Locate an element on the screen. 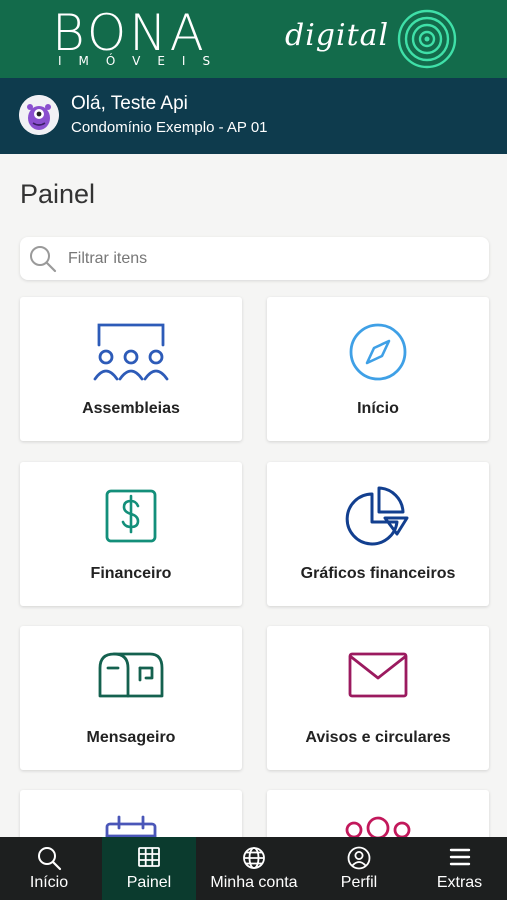 The image size is (507, 900). menu-icon is located at coordinates (459, 857).